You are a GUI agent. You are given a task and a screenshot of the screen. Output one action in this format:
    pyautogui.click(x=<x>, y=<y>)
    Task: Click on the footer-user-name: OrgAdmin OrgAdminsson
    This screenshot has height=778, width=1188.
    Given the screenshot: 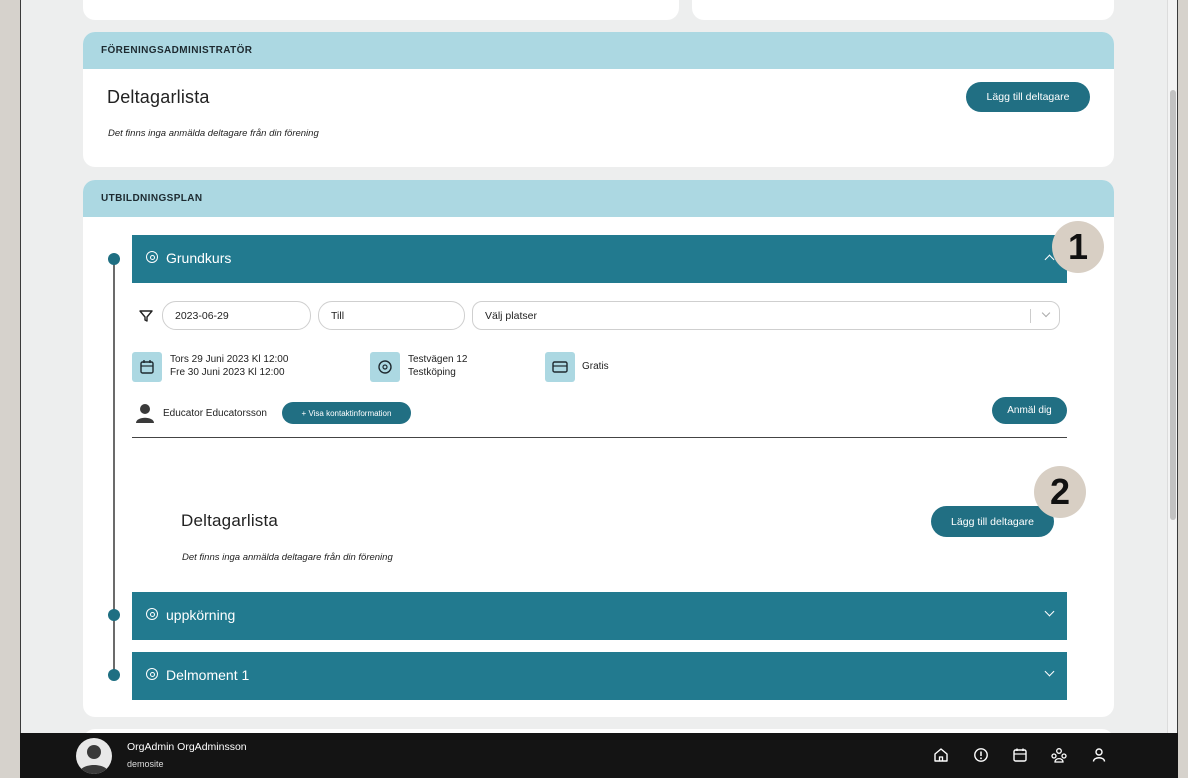 What is the action you would take?
    pyautogui.click(x=187, y=747)
    